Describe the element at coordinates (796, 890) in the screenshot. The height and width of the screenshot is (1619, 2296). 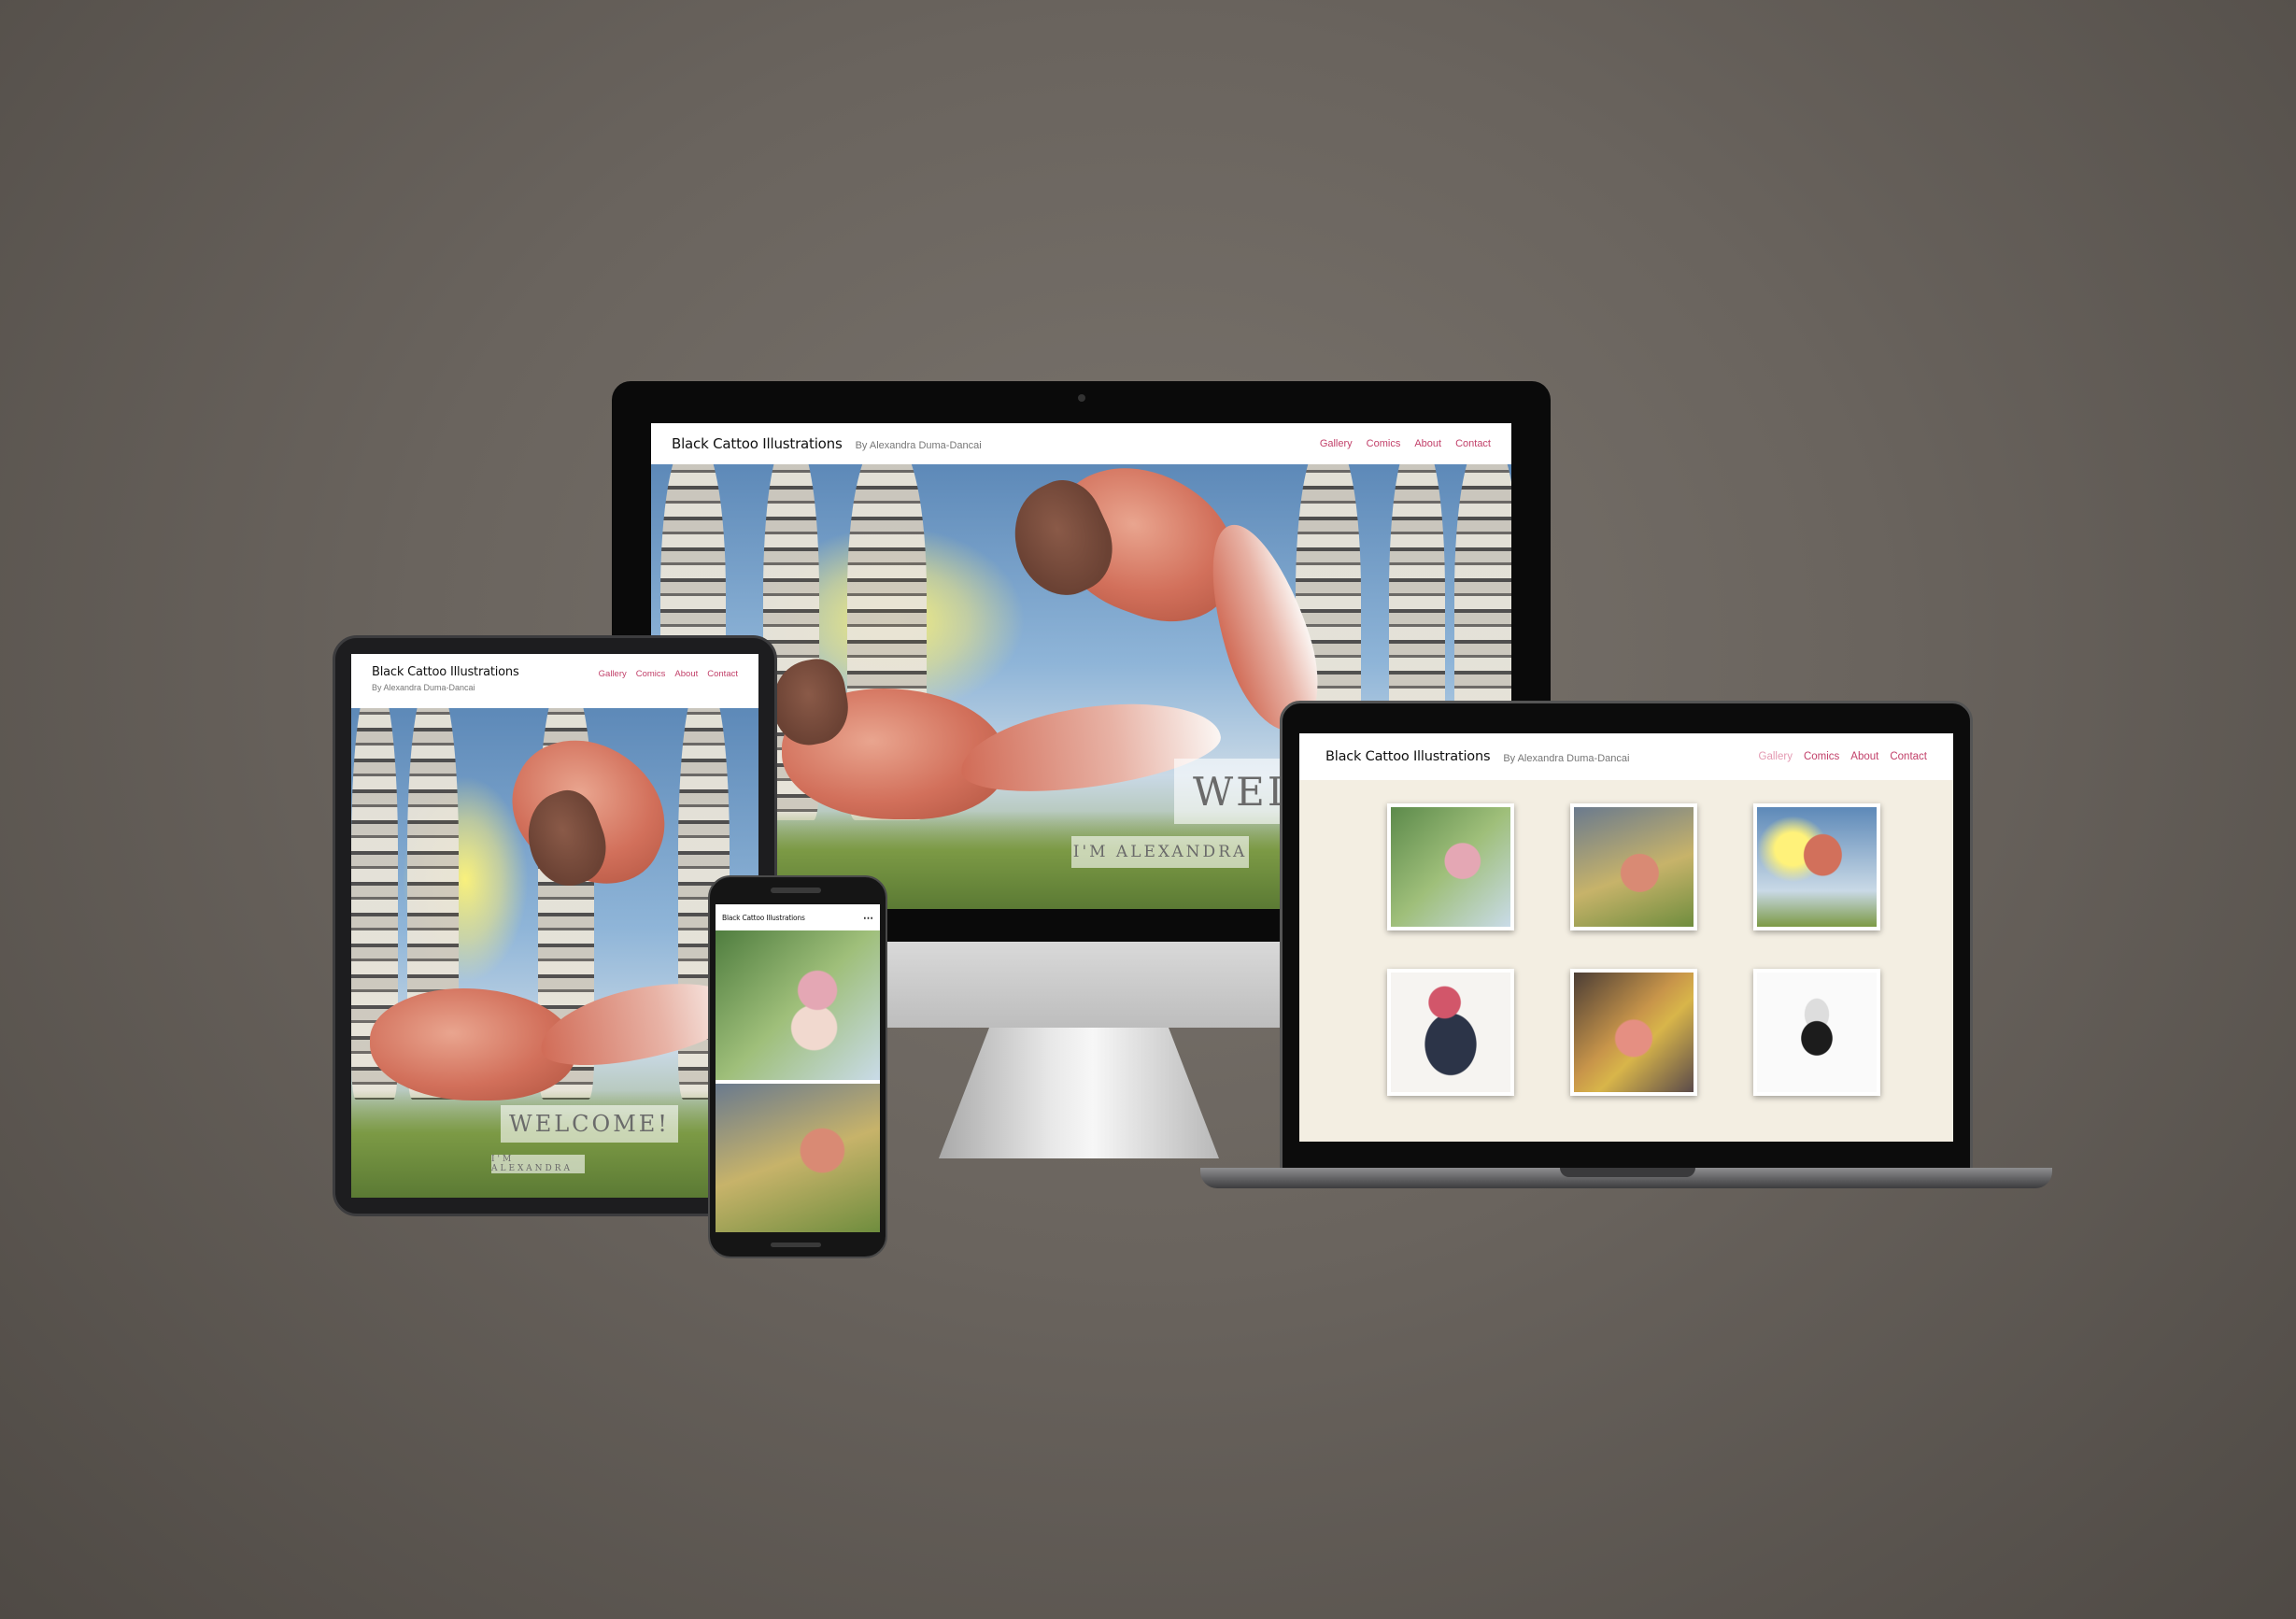
I see `phone-speaker` at that location.